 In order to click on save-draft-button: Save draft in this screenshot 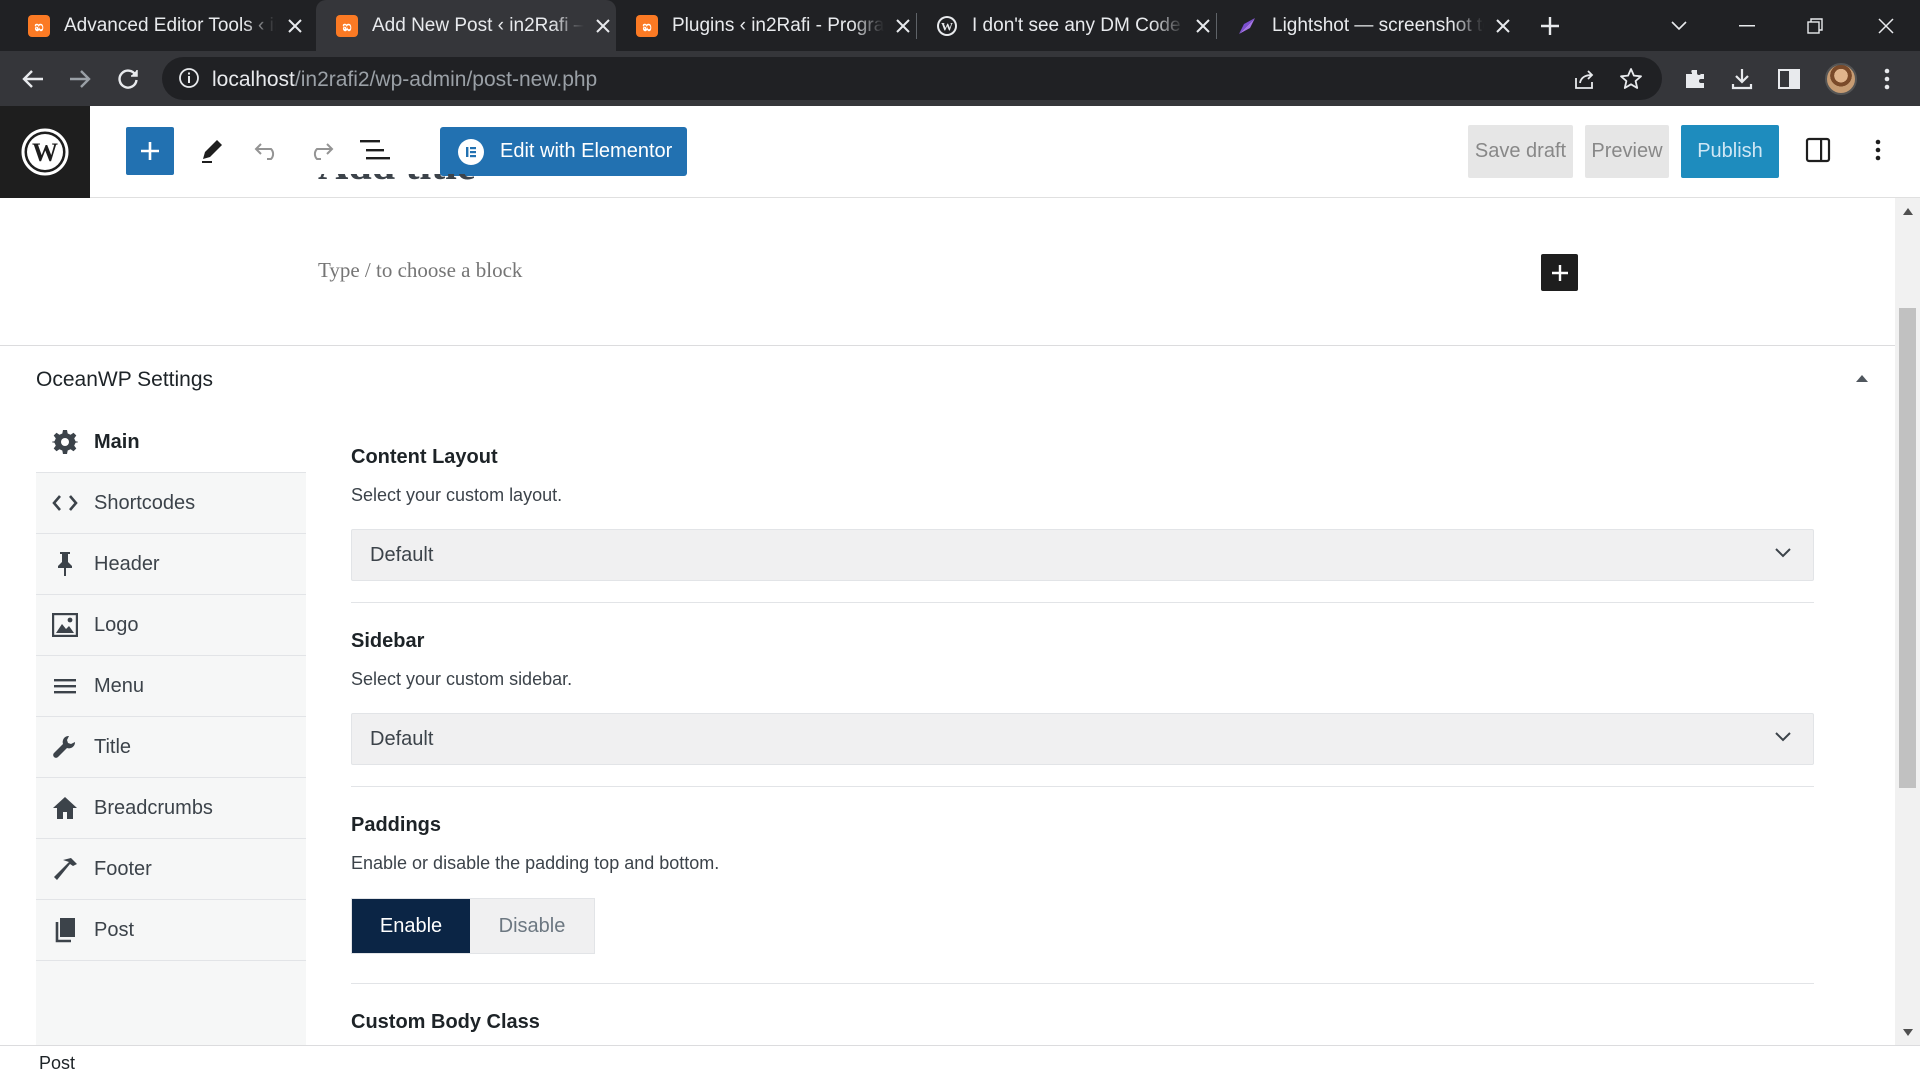, I will do `click(1520, 151)`.